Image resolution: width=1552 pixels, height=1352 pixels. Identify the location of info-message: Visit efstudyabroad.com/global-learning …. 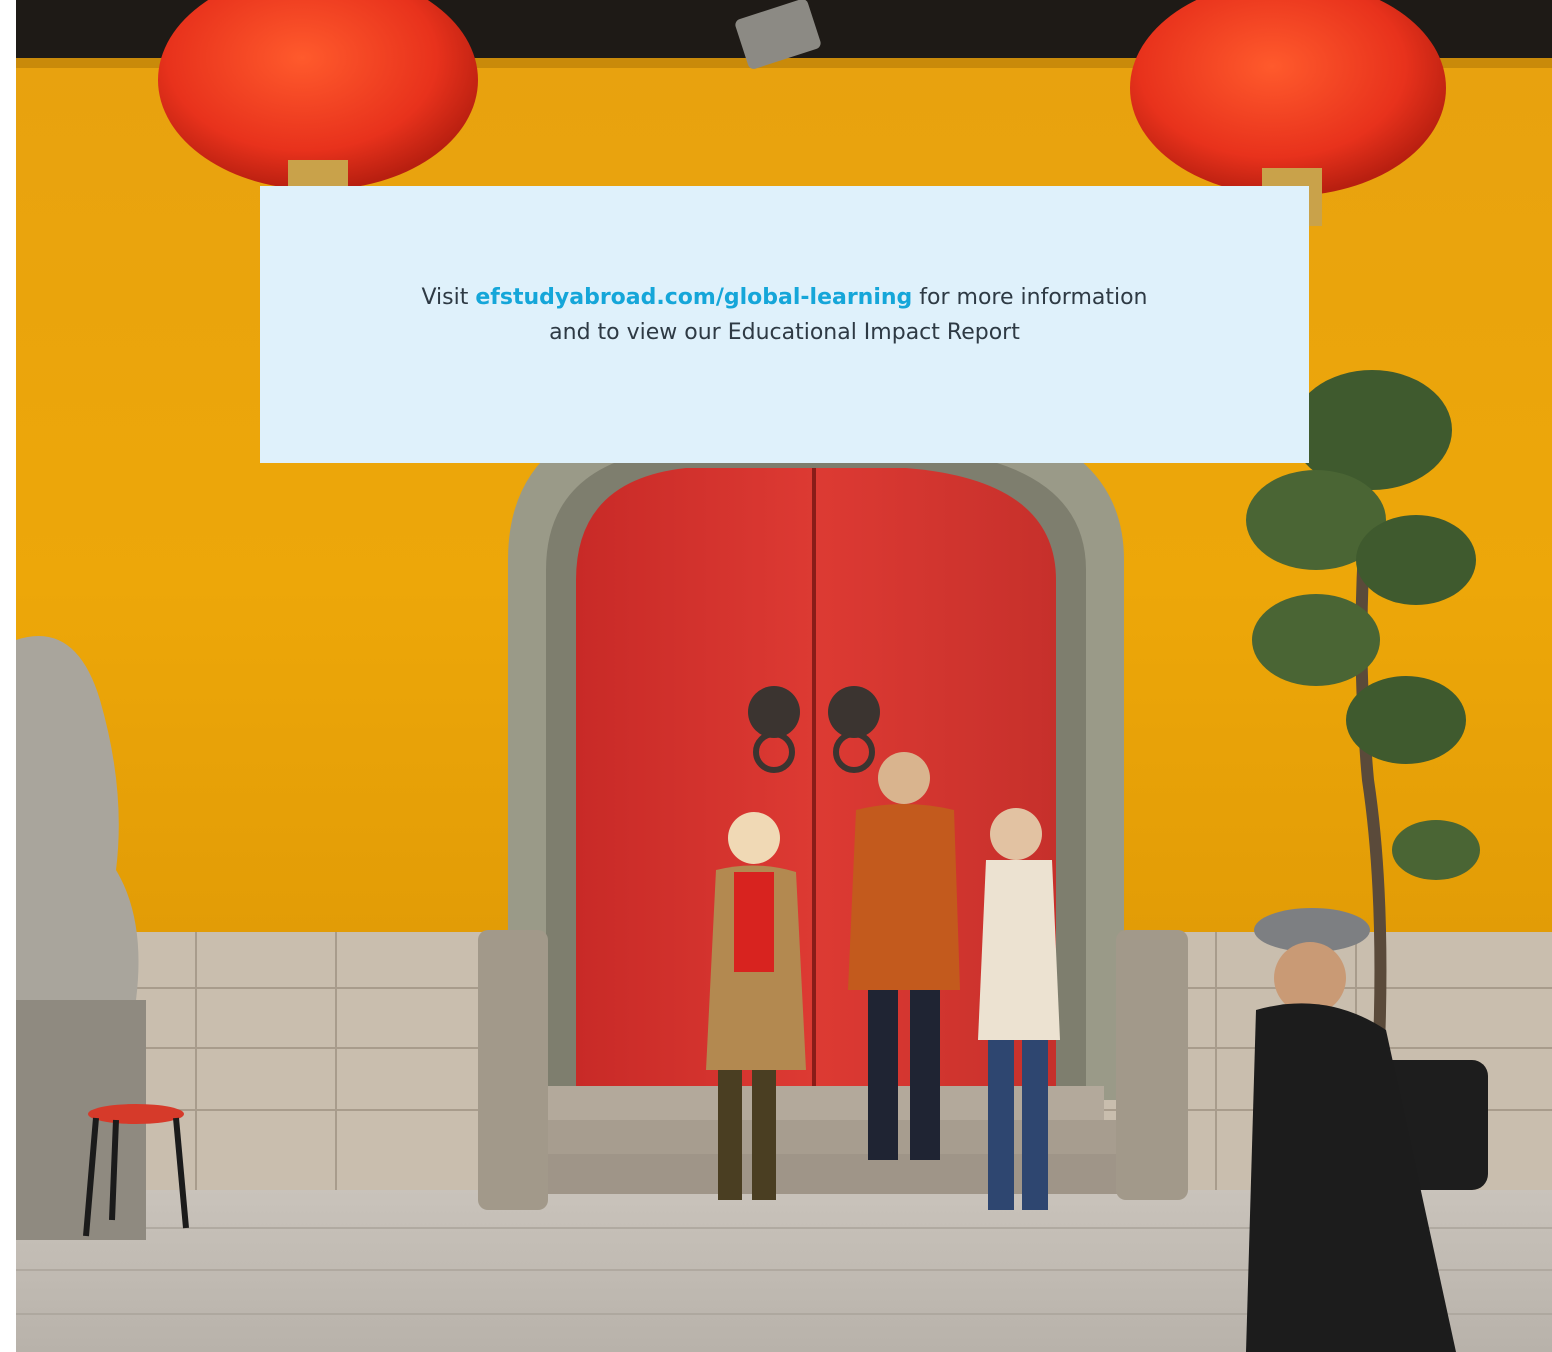
(784, 315).